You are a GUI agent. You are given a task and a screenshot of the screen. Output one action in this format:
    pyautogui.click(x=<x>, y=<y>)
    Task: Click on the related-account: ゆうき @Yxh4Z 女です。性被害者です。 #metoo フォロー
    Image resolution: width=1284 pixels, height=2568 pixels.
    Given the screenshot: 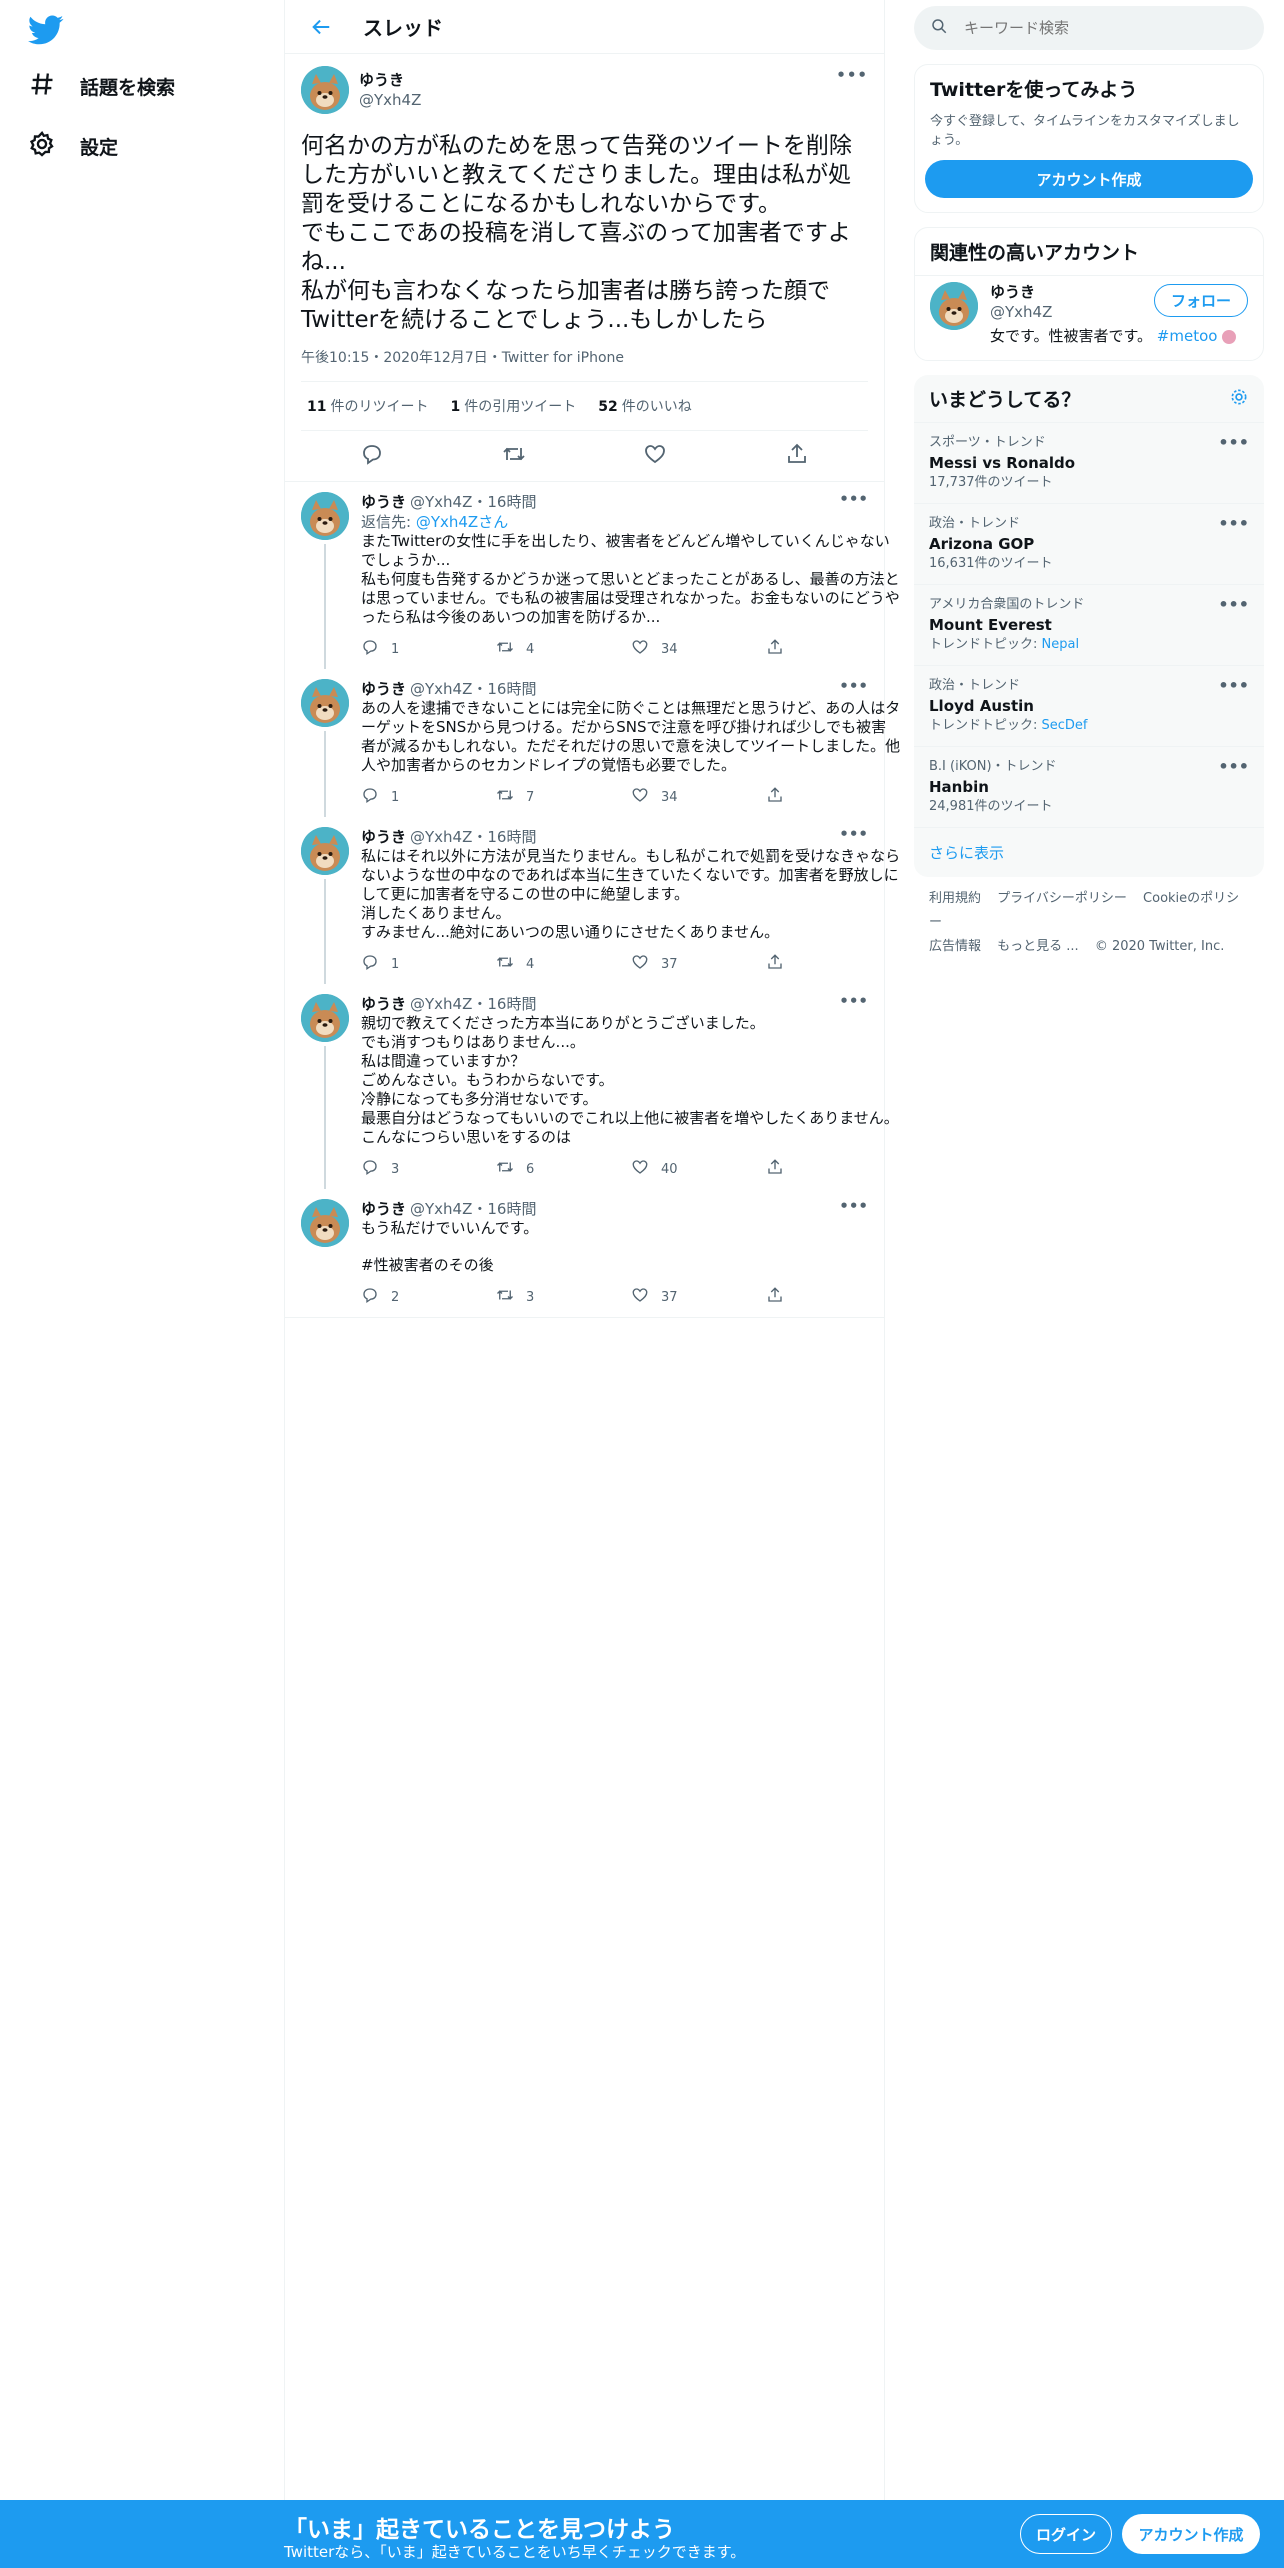 What is the action you would take?
    pyautogui.click(x=1089, y=318)
    